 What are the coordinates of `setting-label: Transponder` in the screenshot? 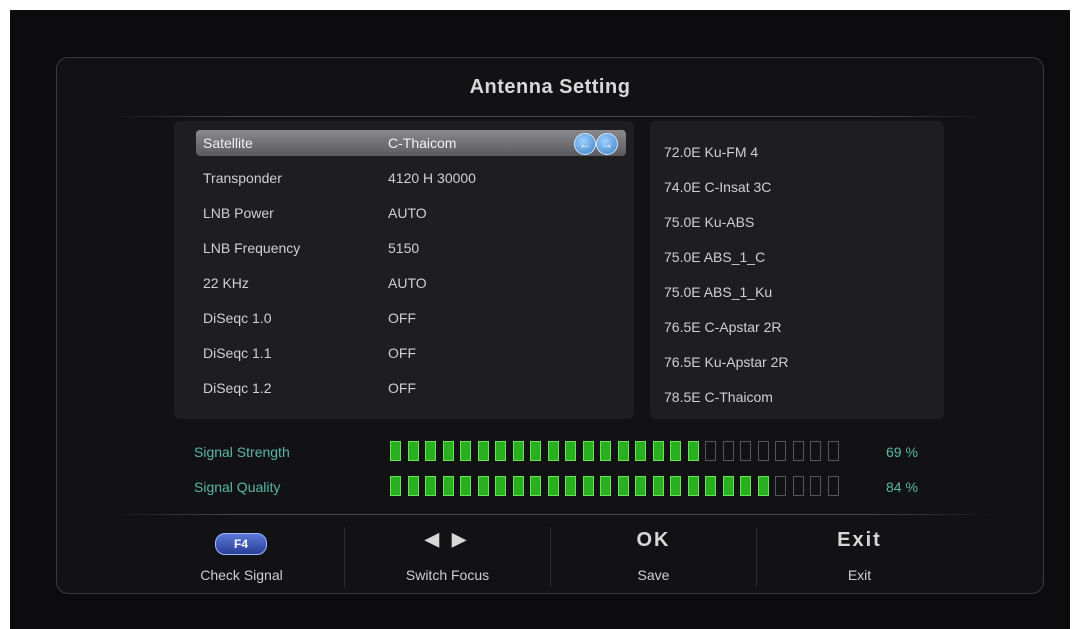 It's located at (242, 178).